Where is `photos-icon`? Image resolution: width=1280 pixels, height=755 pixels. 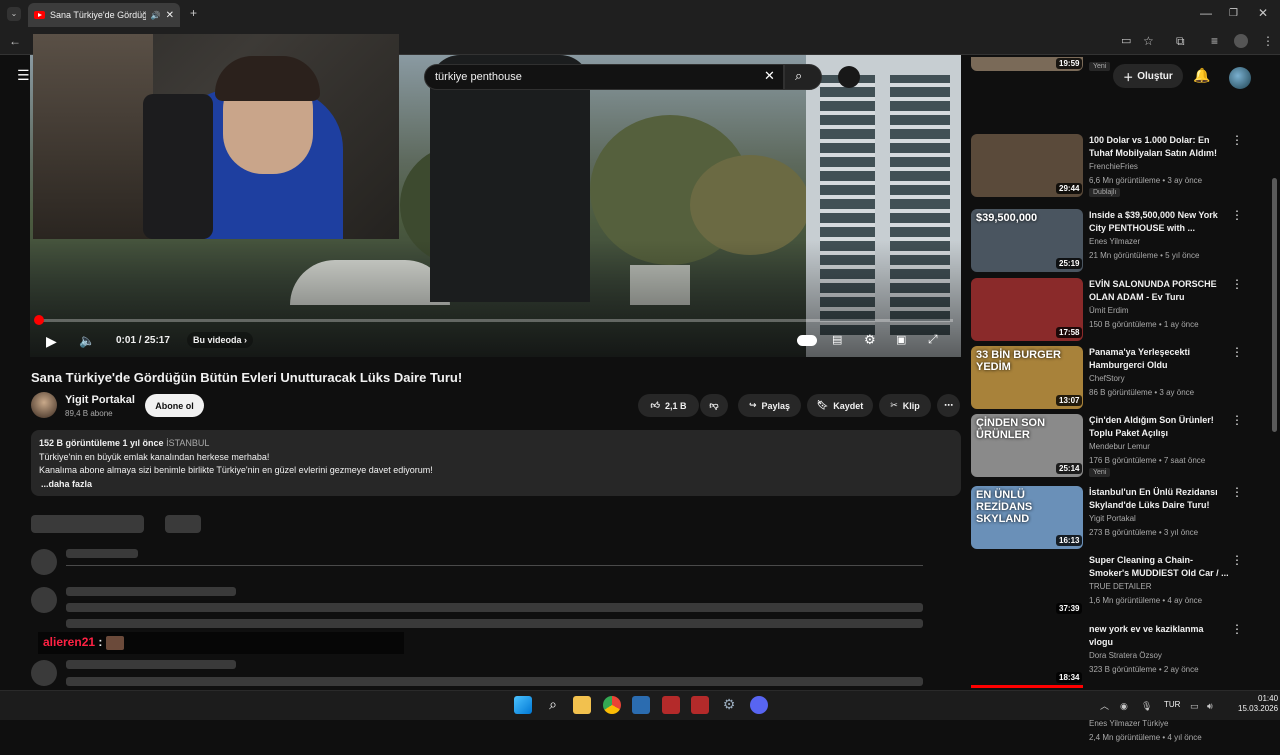 photos-icon is located at coordinates (641, 705).